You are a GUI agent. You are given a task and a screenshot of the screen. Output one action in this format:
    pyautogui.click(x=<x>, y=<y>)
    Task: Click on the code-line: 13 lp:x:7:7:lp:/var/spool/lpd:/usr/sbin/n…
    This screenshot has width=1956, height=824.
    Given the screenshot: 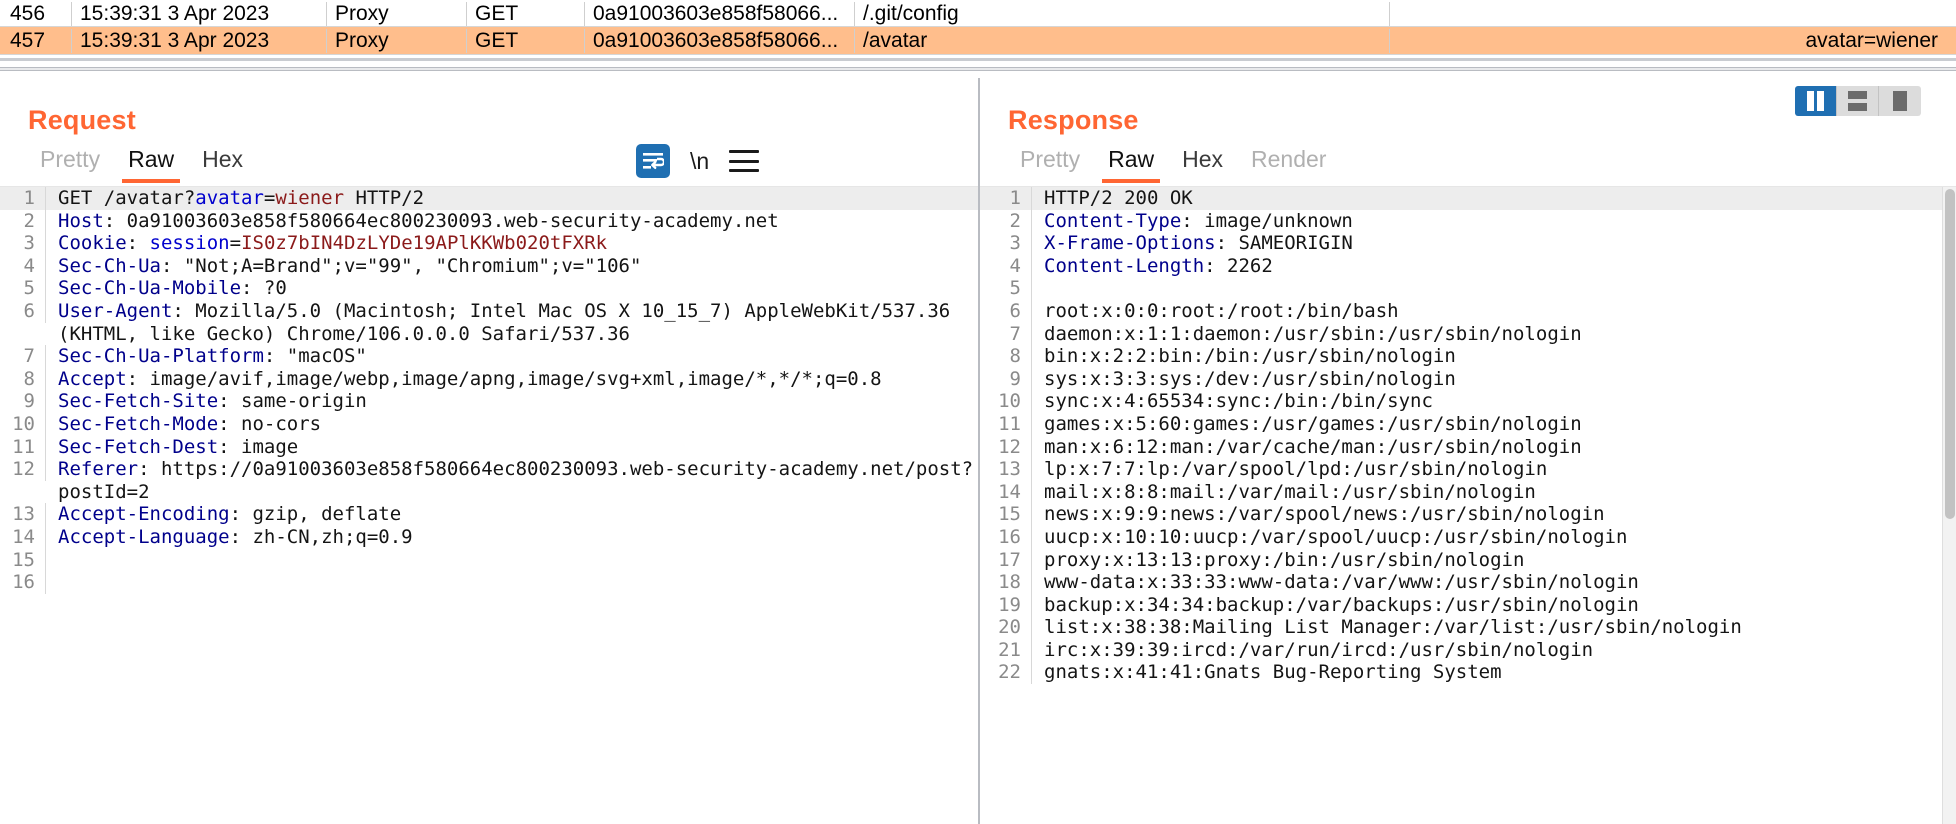 What is the action you would take?
    pyautogui.click(x=1468, y=469)
    